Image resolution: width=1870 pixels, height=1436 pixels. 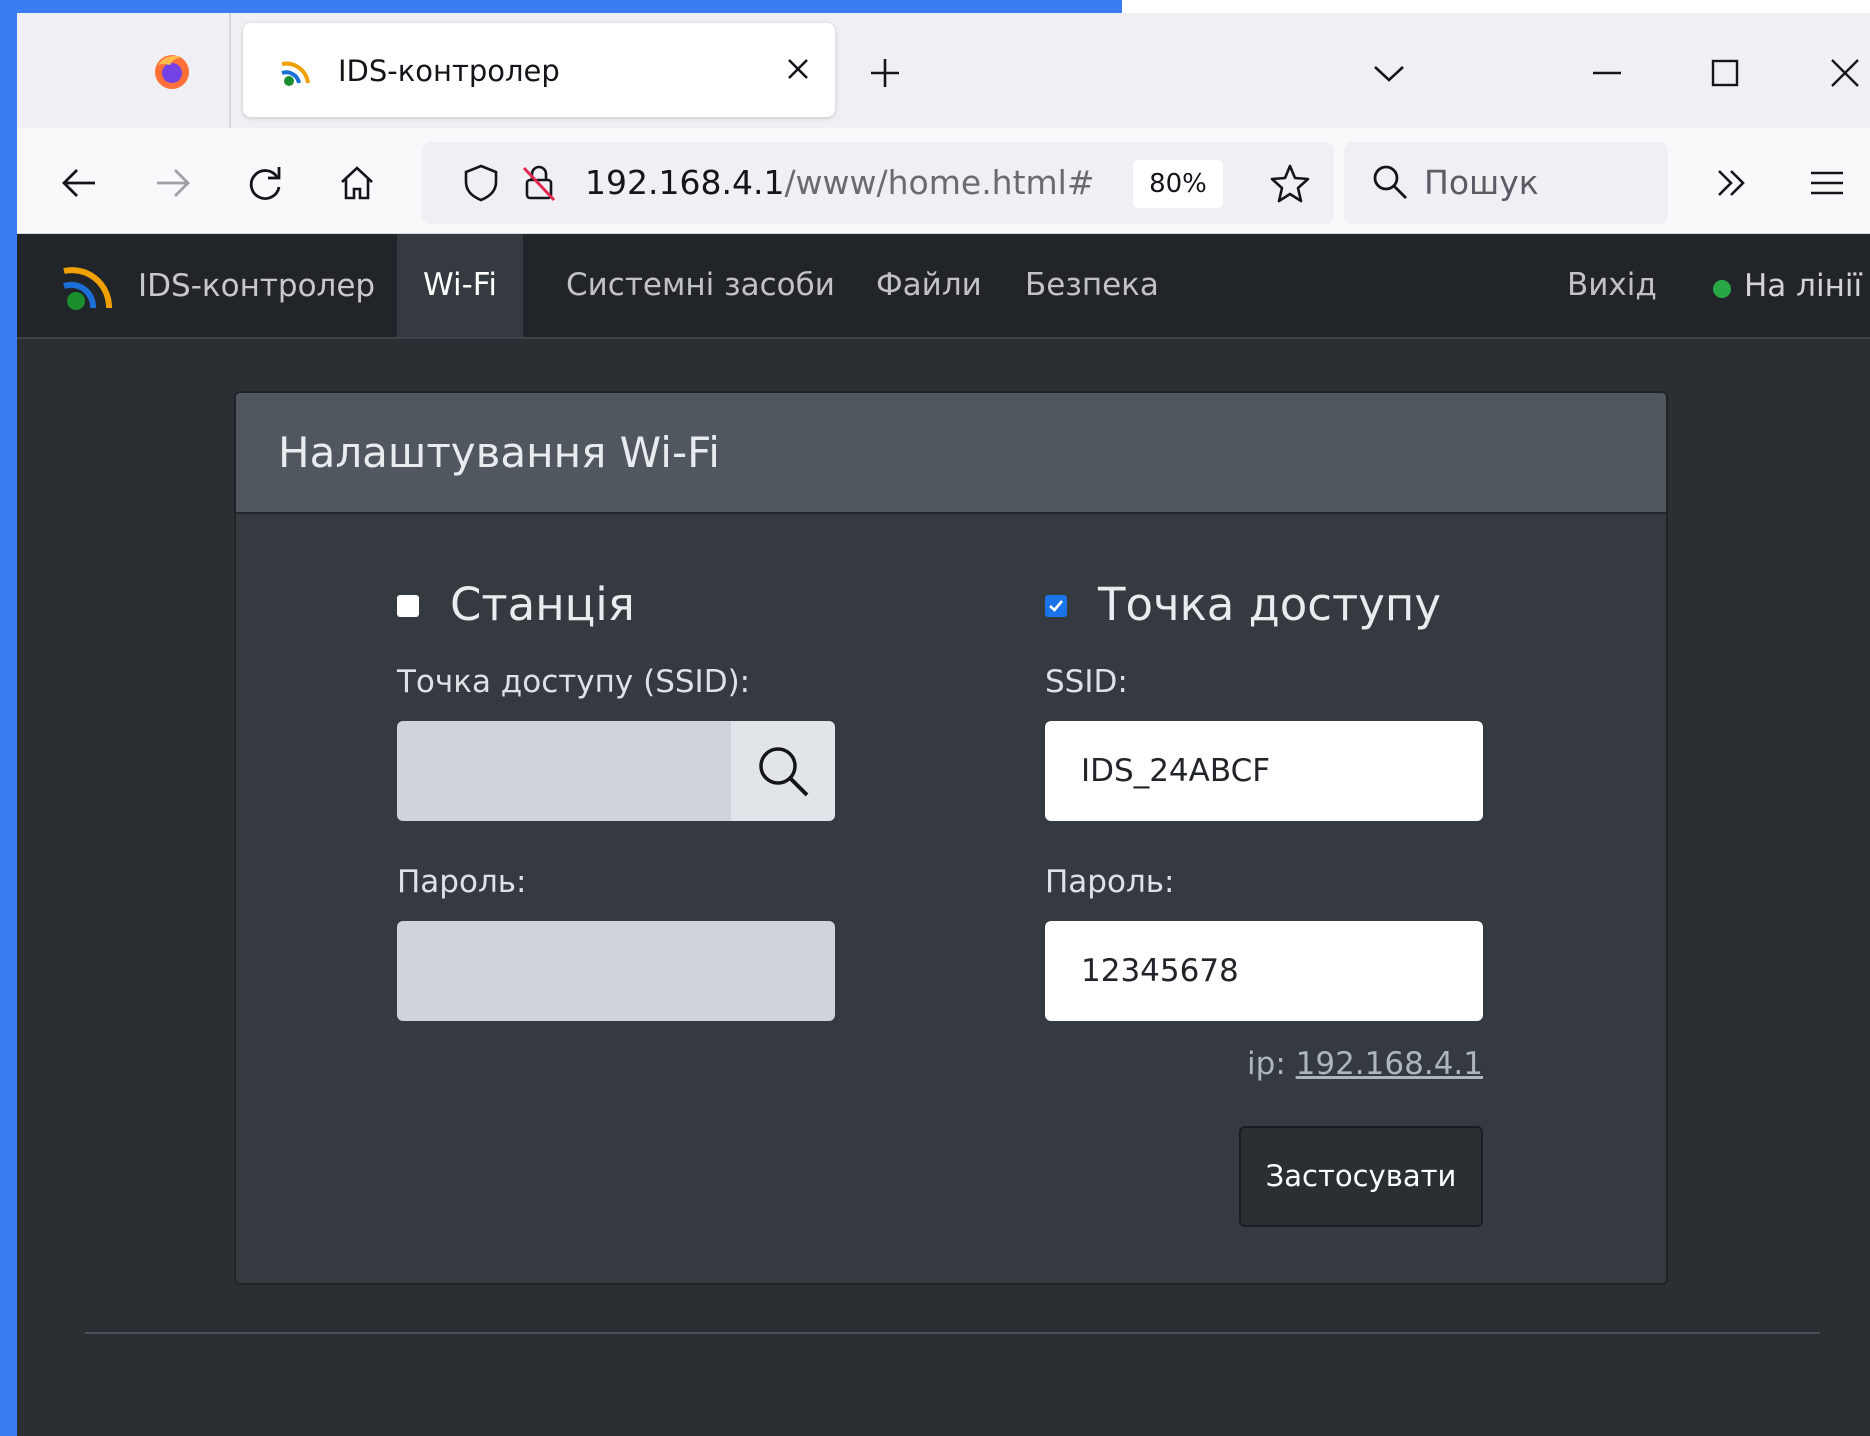 What do you see at coordinates (499, 452) in the screenshot?
I see `card-title: Налаштування Wi-Fi` at bounding box center [499, 452].